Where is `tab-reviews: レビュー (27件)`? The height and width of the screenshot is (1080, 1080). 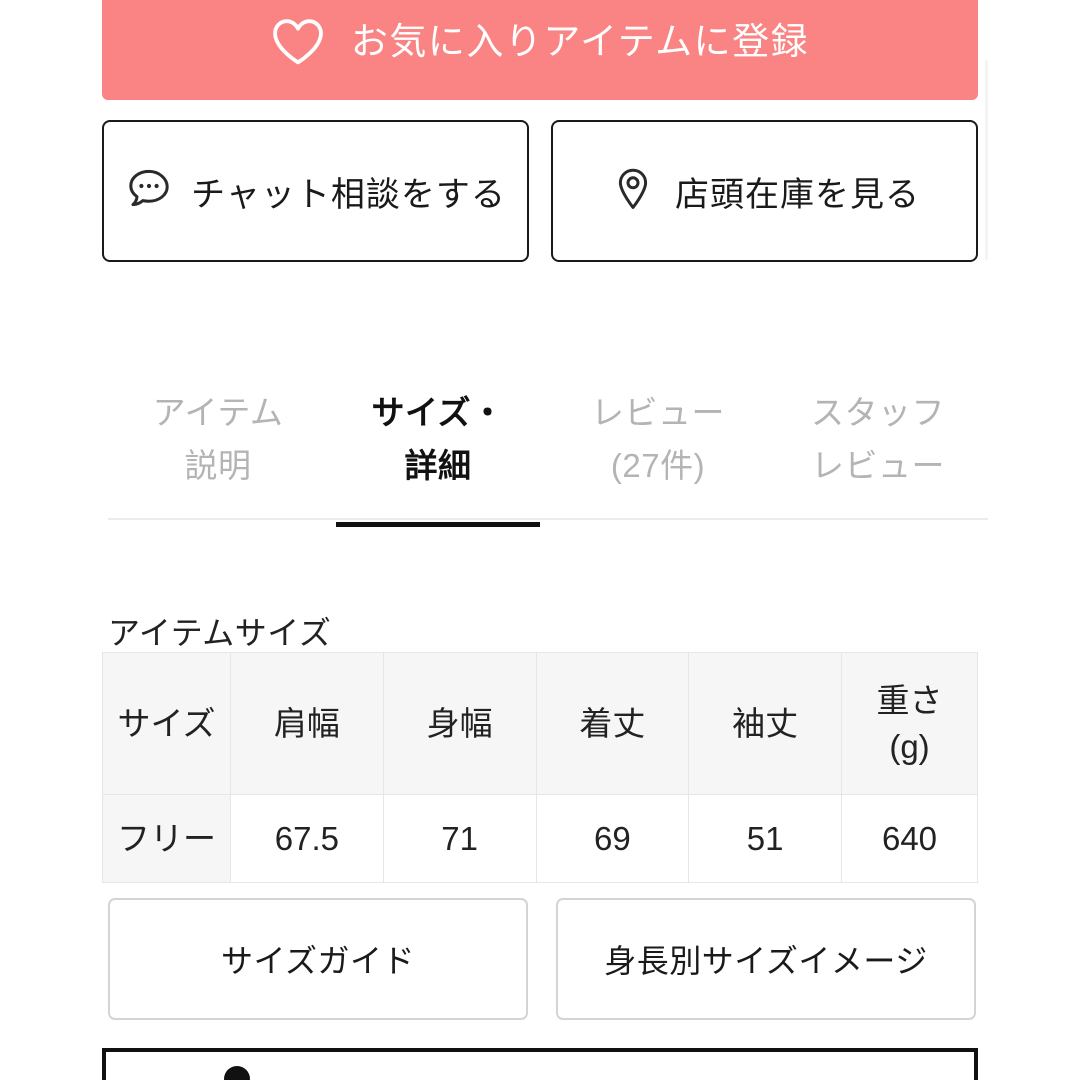 tab-reviews: レビュー (27件) is located at coordinates (658, 447).